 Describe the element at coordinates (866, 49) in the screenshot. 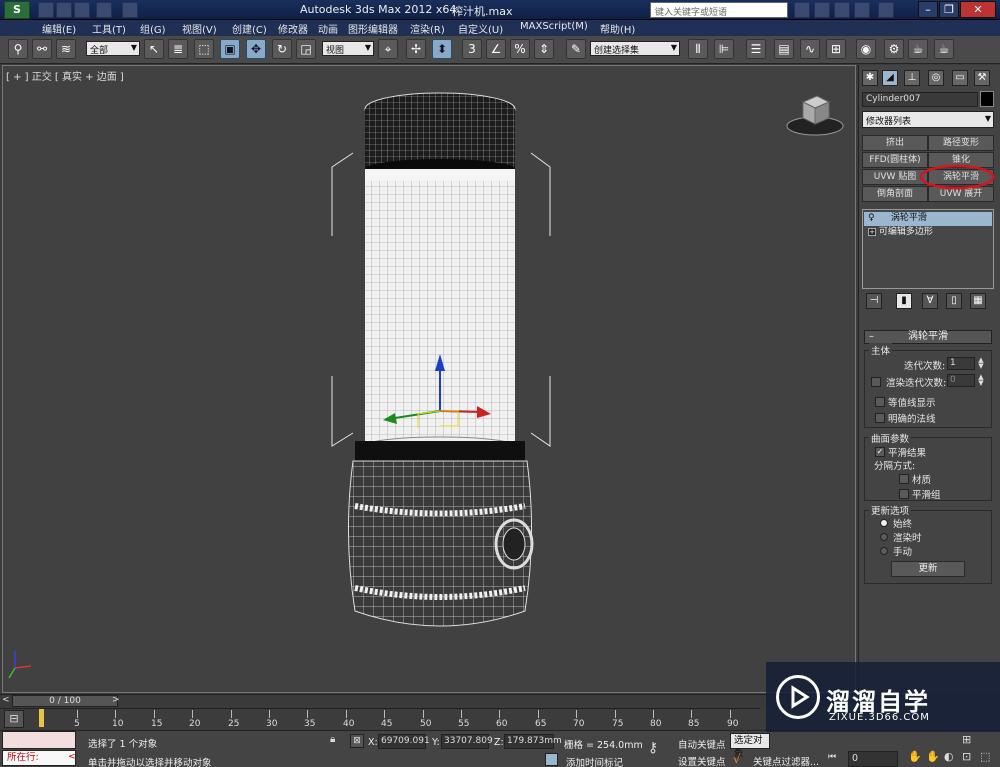

I see `material-editor-icon: ◉` at that location.